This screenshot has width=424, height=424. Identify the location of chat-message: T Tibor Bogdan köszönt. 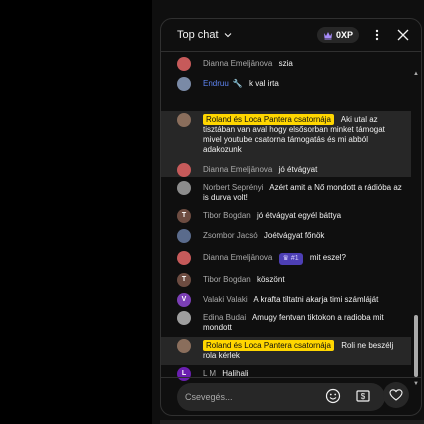
(286, 280).